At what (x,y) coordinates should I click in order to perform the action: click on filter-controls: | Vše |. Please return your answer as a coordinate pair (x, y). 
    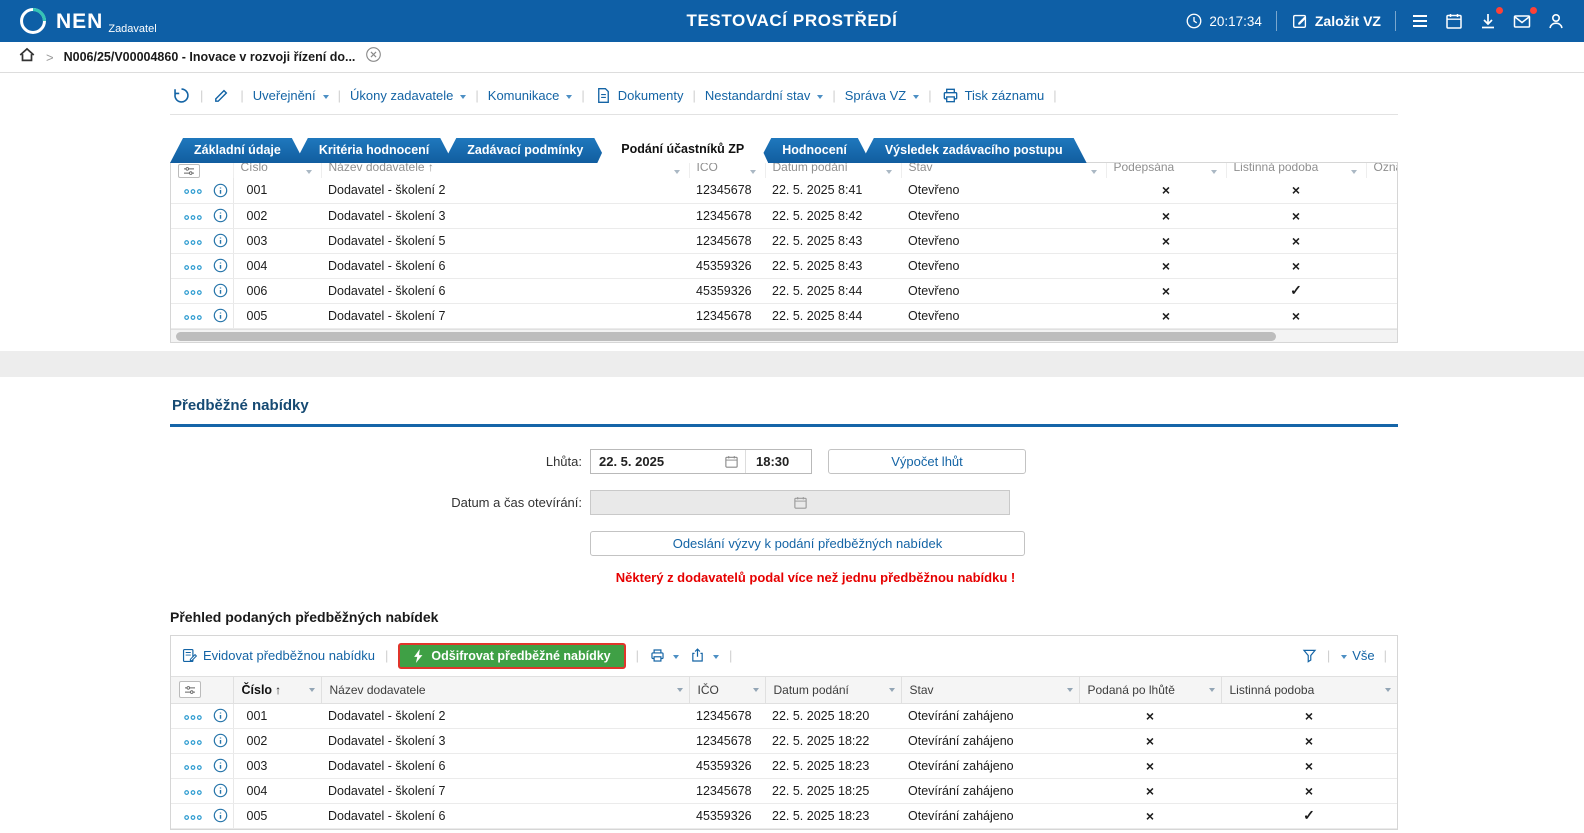
    Looking at the image, I should click on (1344, 655).